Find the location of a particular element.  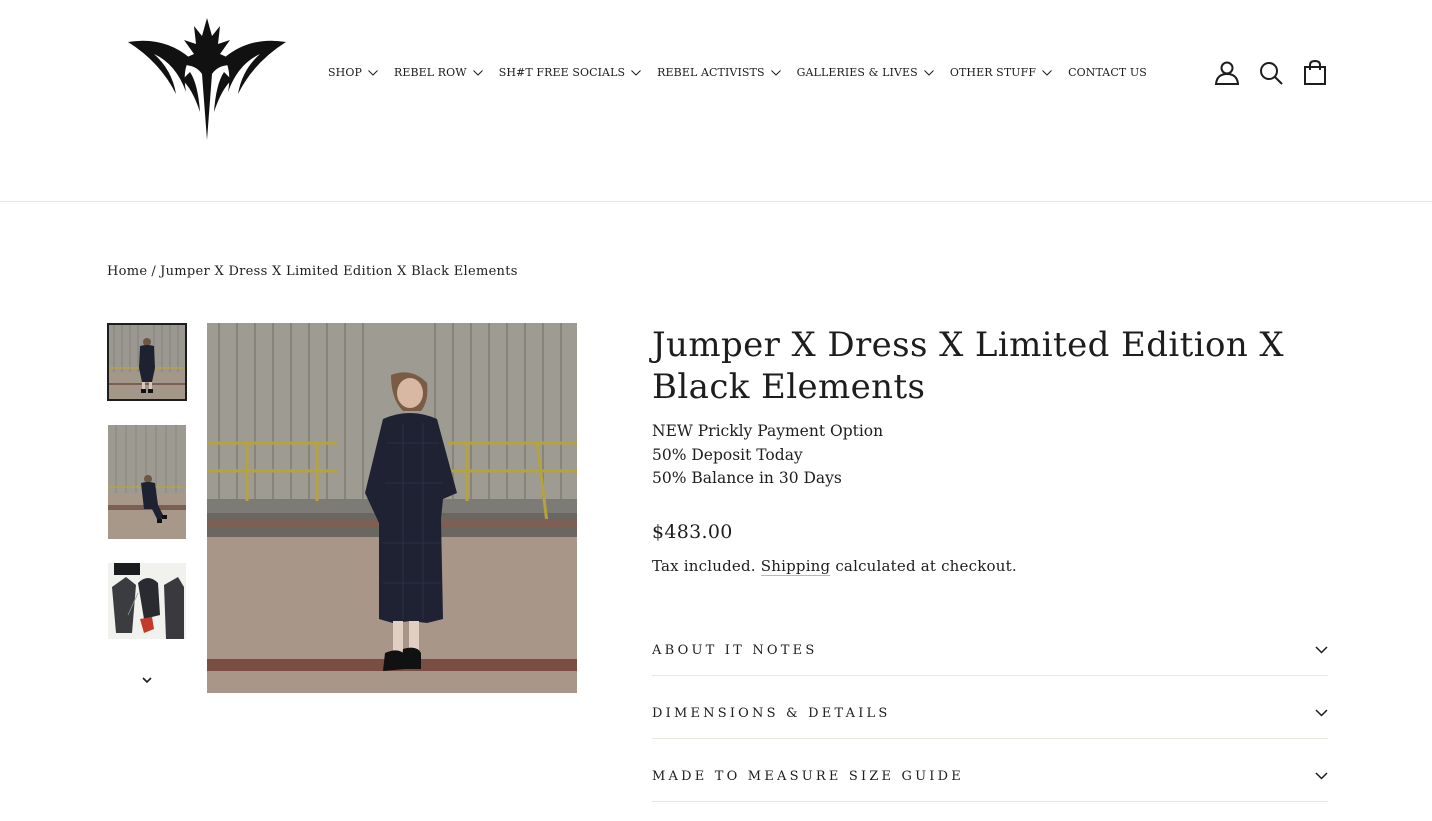

nav-item-rebel-activists: REBEL ACTIVISTS is located at coordinates (719, 72).